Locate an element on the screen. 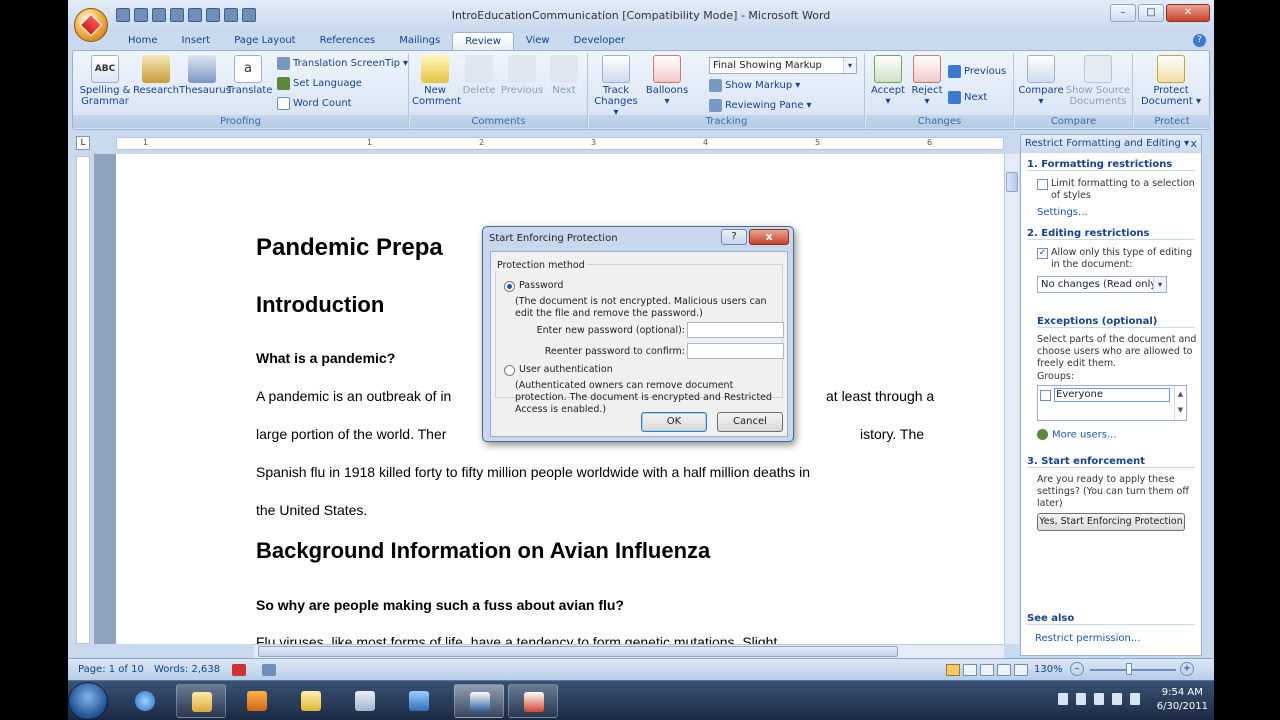 The height and width of the screenshot is (720, 1280). doc-question-1: What is a pandemic? is located at coordinates (326, 358).